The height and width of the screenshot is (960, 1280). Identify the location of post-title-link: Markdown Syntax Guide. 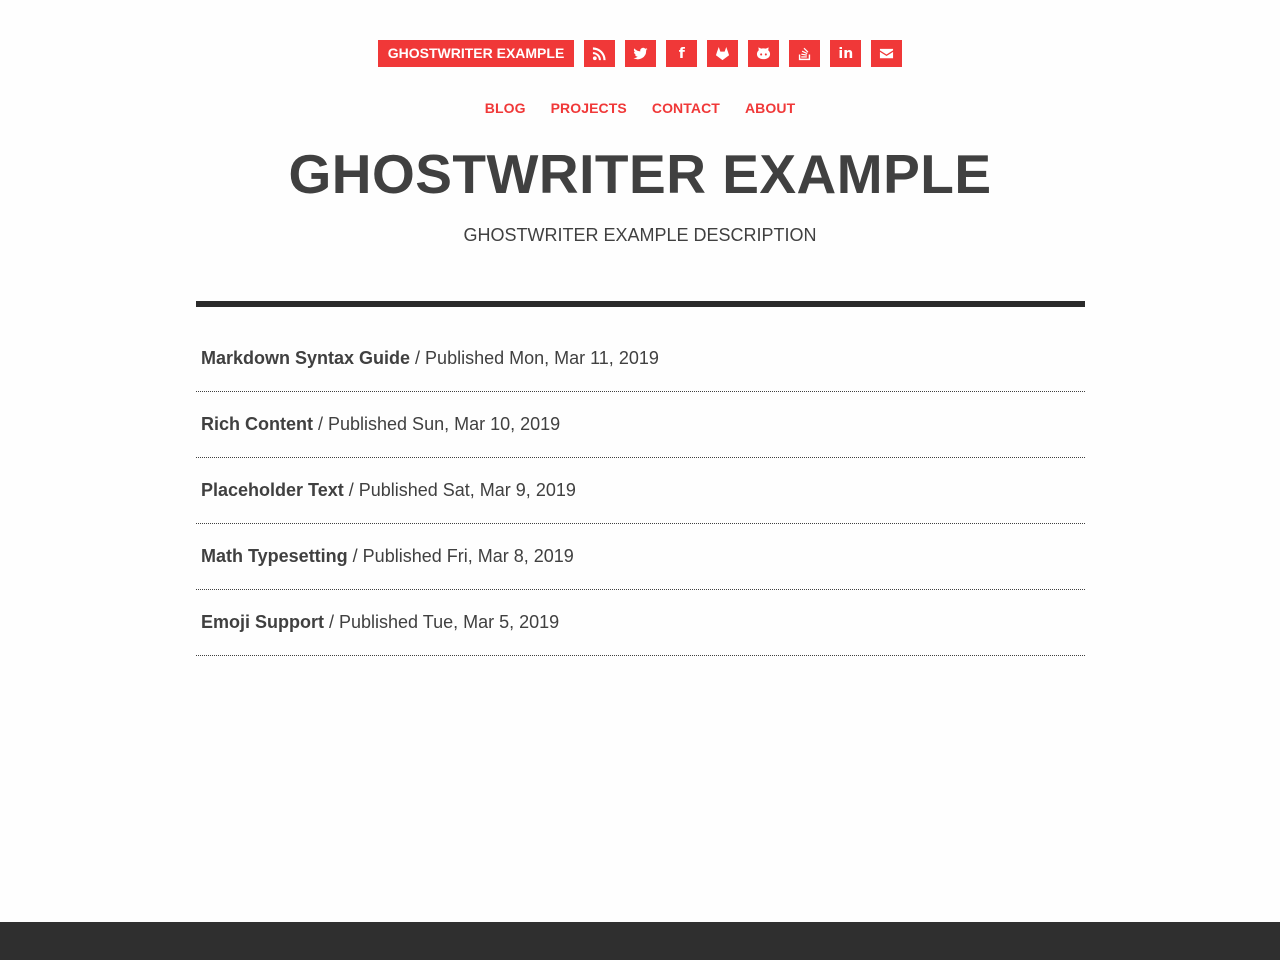
(305, 358).